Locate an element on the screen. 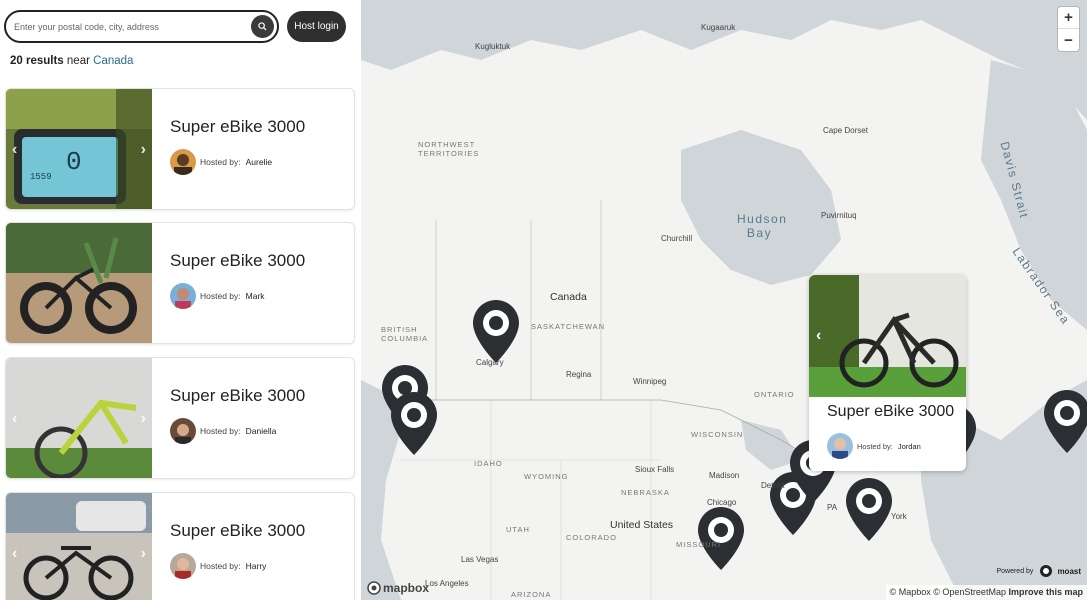 This screenshot has height=600, width=1087. map-popup-card: ‹ Super eBike 3000 Hosted by: Jordan is located at coordinates (887, 373).